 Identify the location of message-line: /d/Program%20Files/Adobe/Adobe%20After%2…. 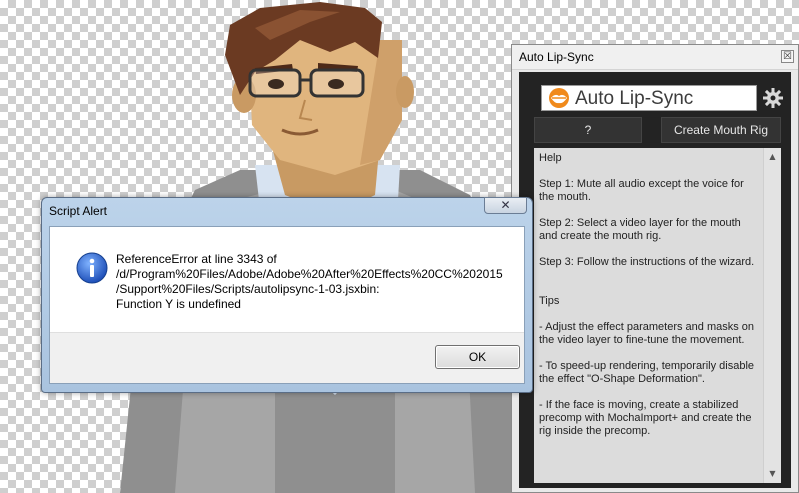
(309, 274).